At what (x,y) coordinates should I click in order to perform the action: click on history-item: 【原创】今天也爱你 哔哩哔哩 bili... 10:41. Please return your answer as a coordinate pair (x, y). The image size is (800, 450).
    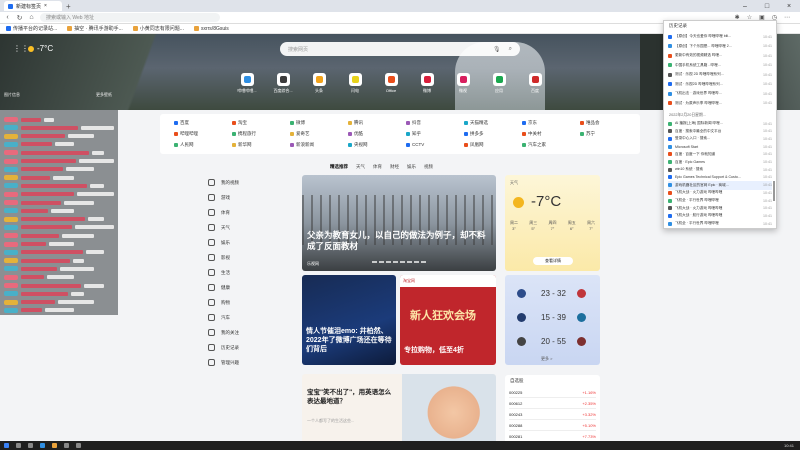
    Looking at the image, I should click on (720, 36).